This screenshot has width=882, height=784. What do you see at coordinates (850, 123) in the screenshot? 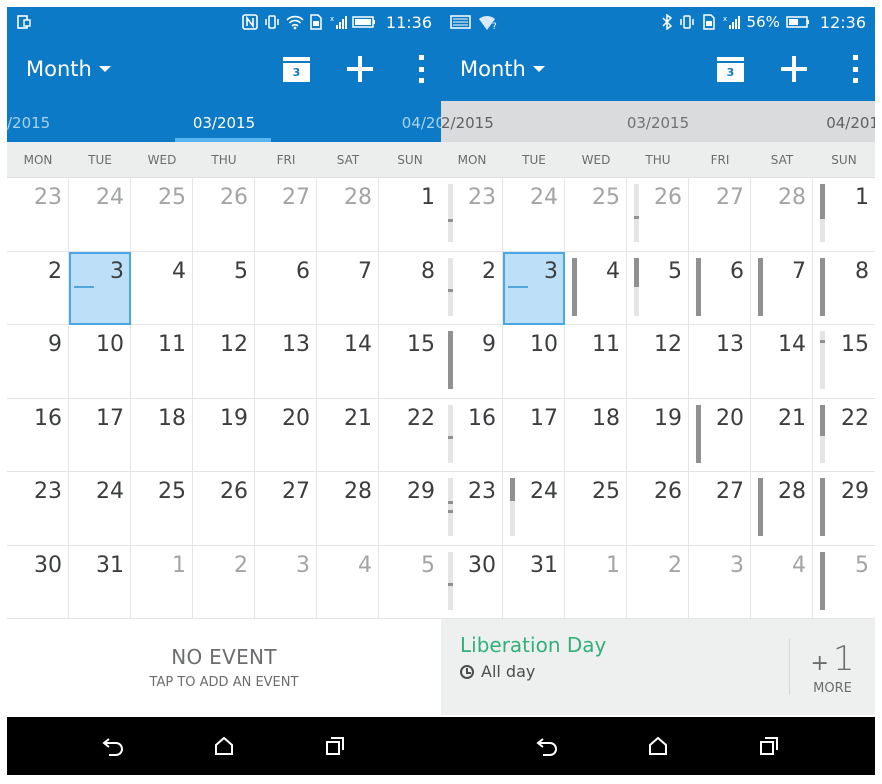
I see `next-month-label: 04/201` at bounding box center [850, 123].